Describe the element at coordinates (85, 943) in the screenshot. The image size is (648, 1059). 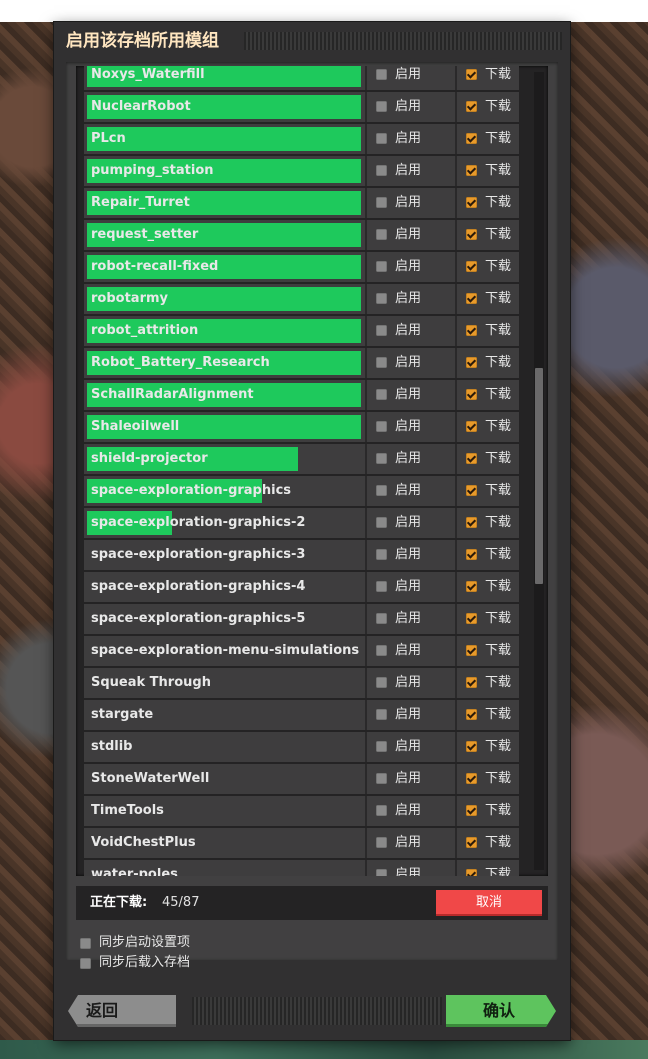
I see `sync-startup-checkbox` at that location.